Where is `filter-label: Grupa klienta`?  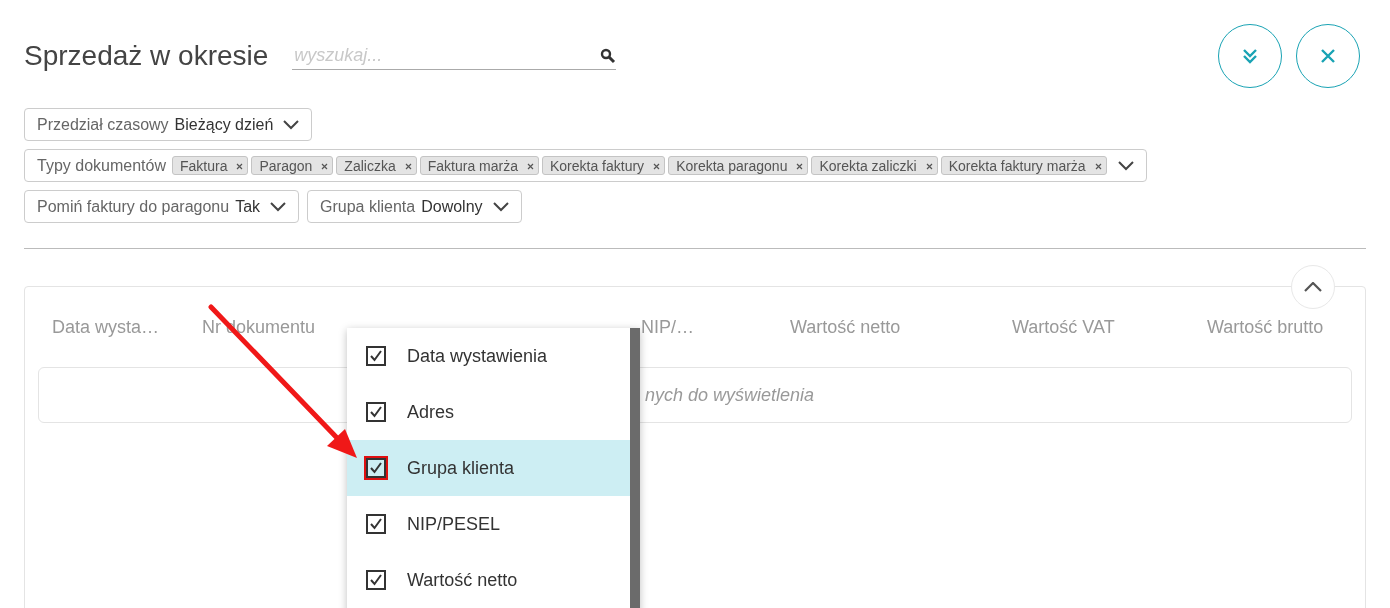 filter-label: Grupa klienta is located at coordinates (368, 206).